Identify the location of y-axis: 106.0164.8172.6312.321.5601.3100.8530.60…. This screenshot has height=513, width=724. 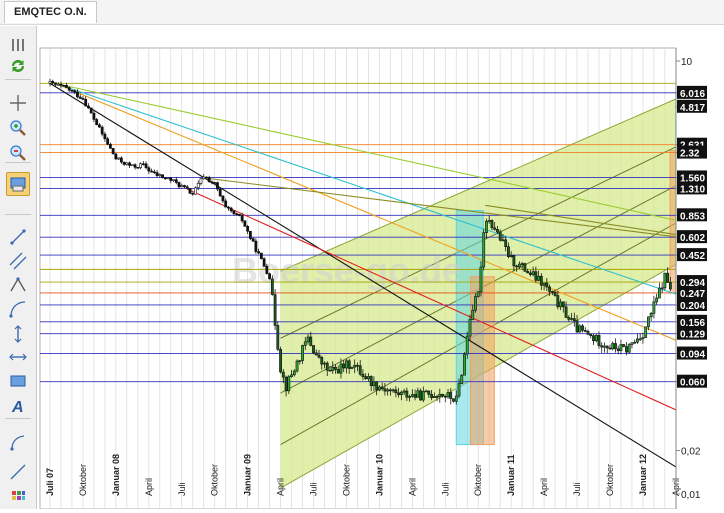
(691, 278).